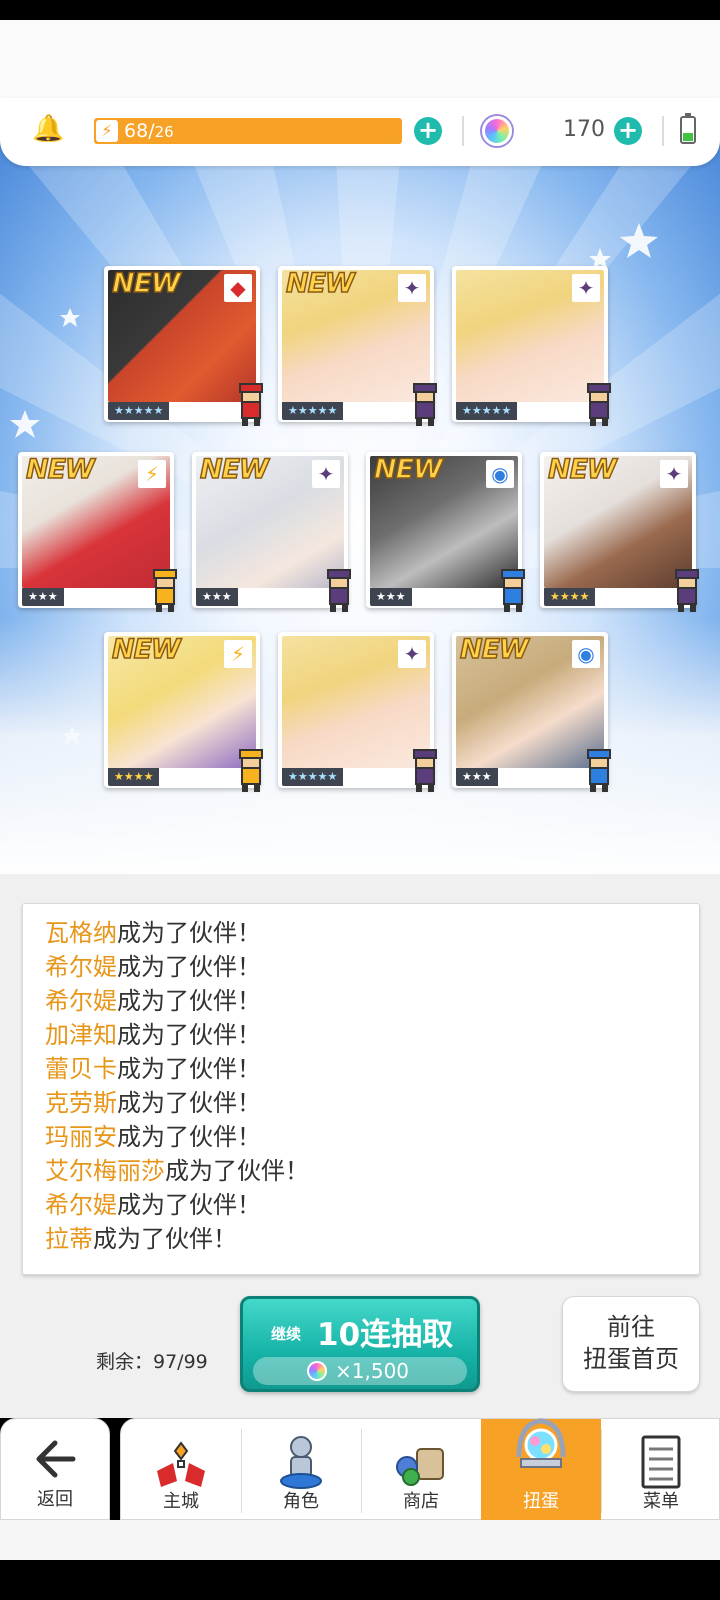 The height and width of the screenshot is (1600, 720). I want to click on go-gacha-home-button: 前往 扭蛋首页, so click(631, 1344).